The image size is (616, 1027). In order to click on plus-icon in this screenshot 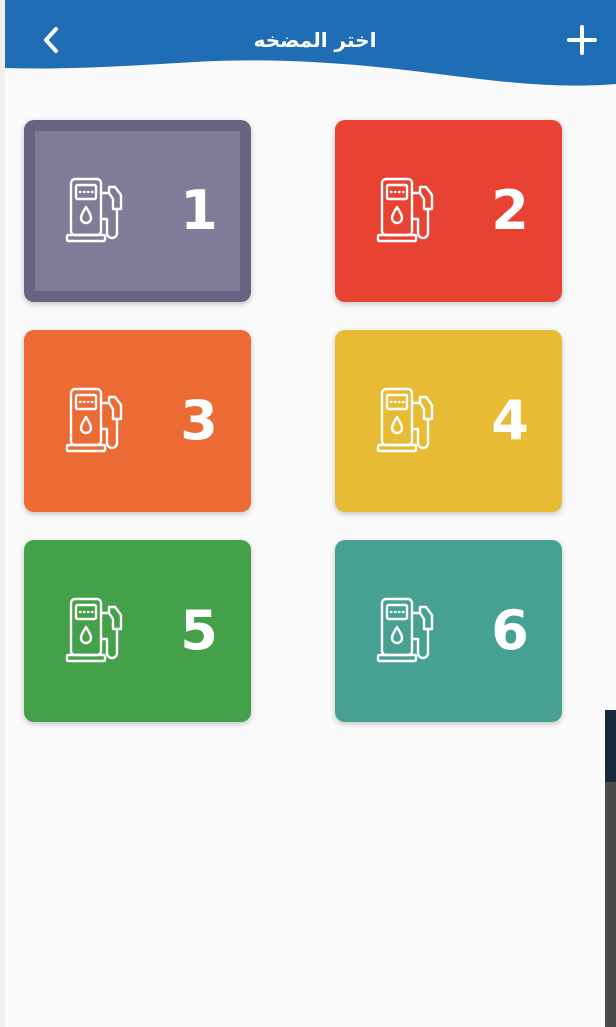, I will do `click(582, 40)`.